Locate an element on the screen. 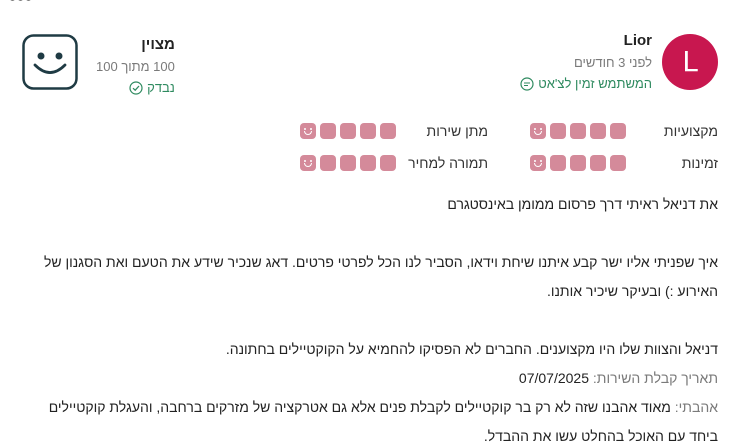 The image size is (734, 447). overall-rating: מצוין 100 מתוך 100 נבדק is located at coordinates (98, 64).